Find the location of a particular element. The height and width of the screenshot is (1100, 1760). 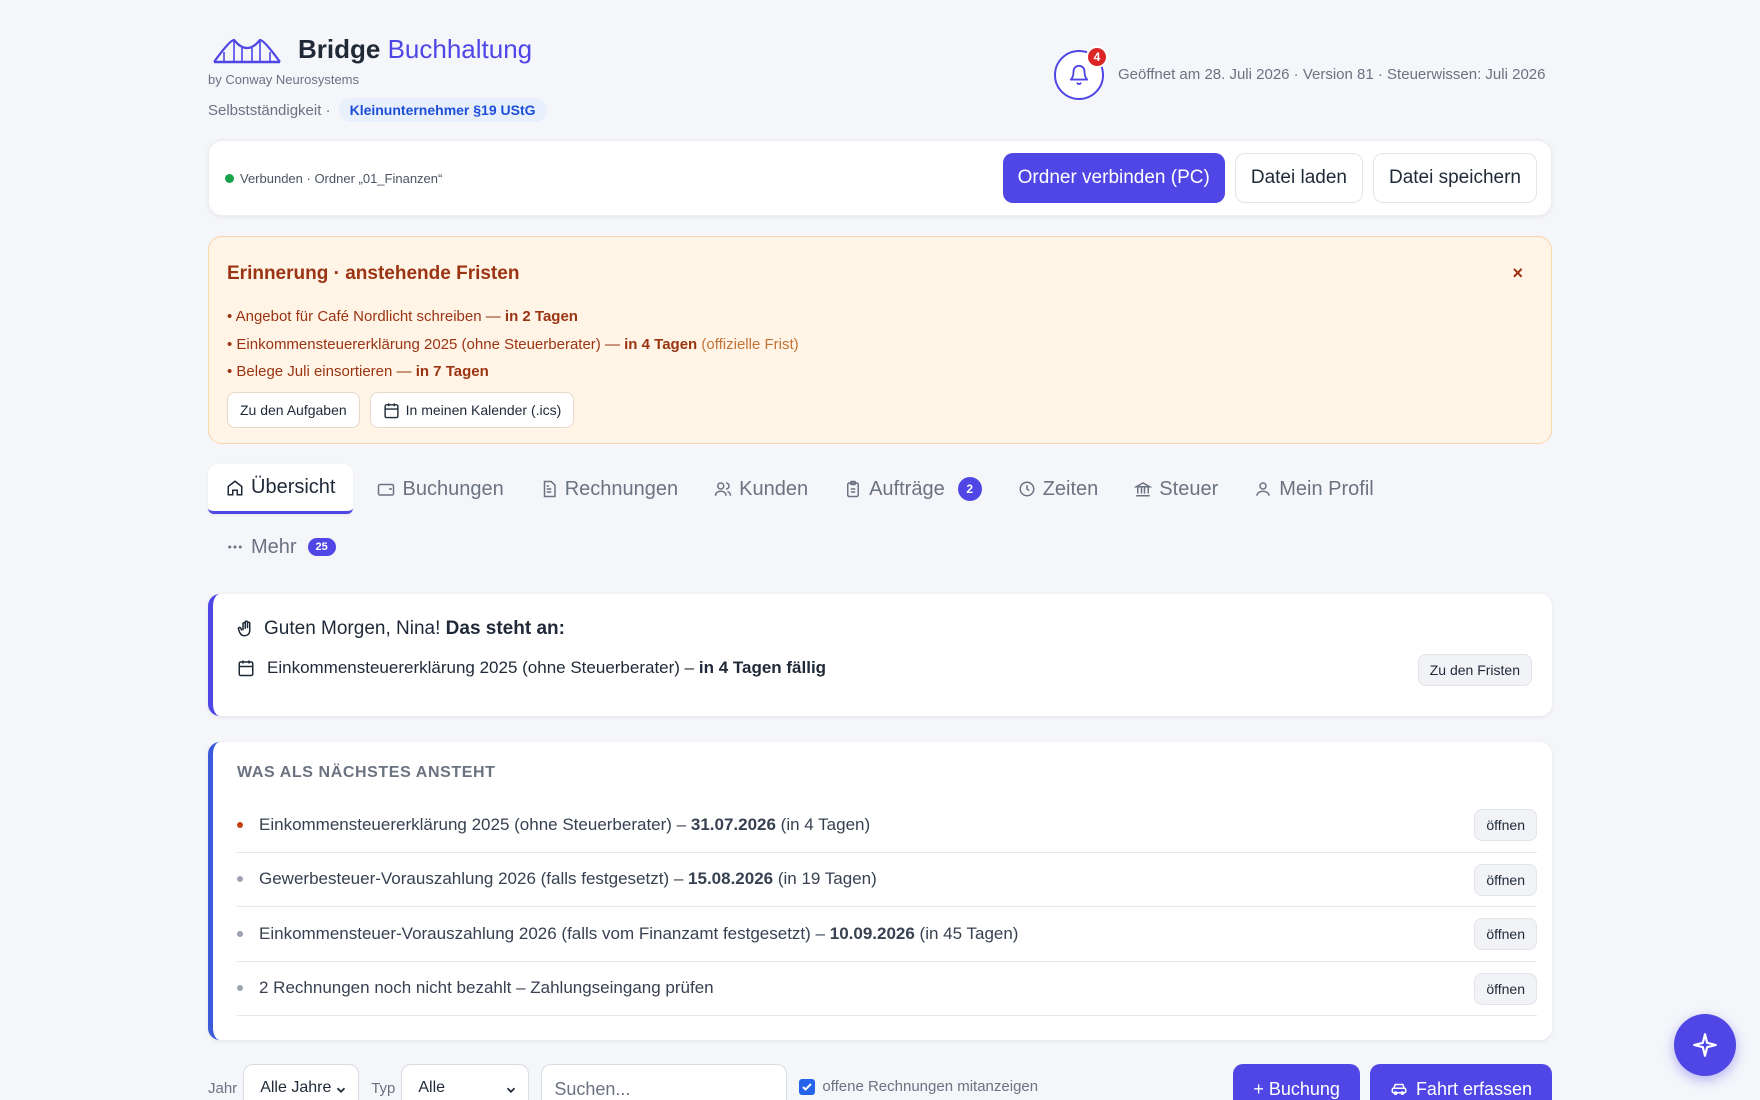

assistant-button is located at coordinates (1705, 1045).